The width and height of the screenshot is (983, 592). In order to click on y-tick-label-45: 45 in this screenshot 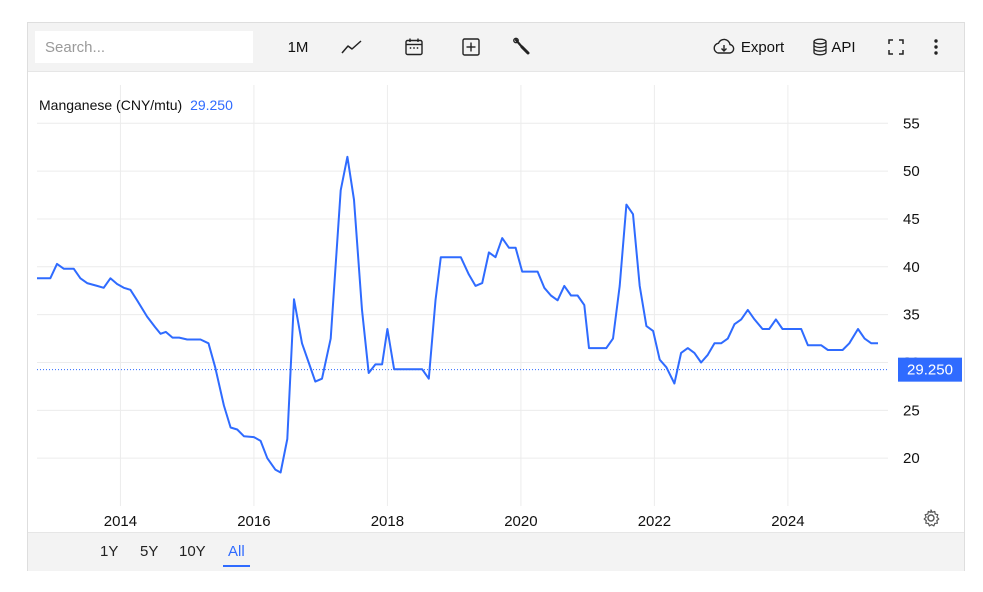, I will do `click(911, 219)`.